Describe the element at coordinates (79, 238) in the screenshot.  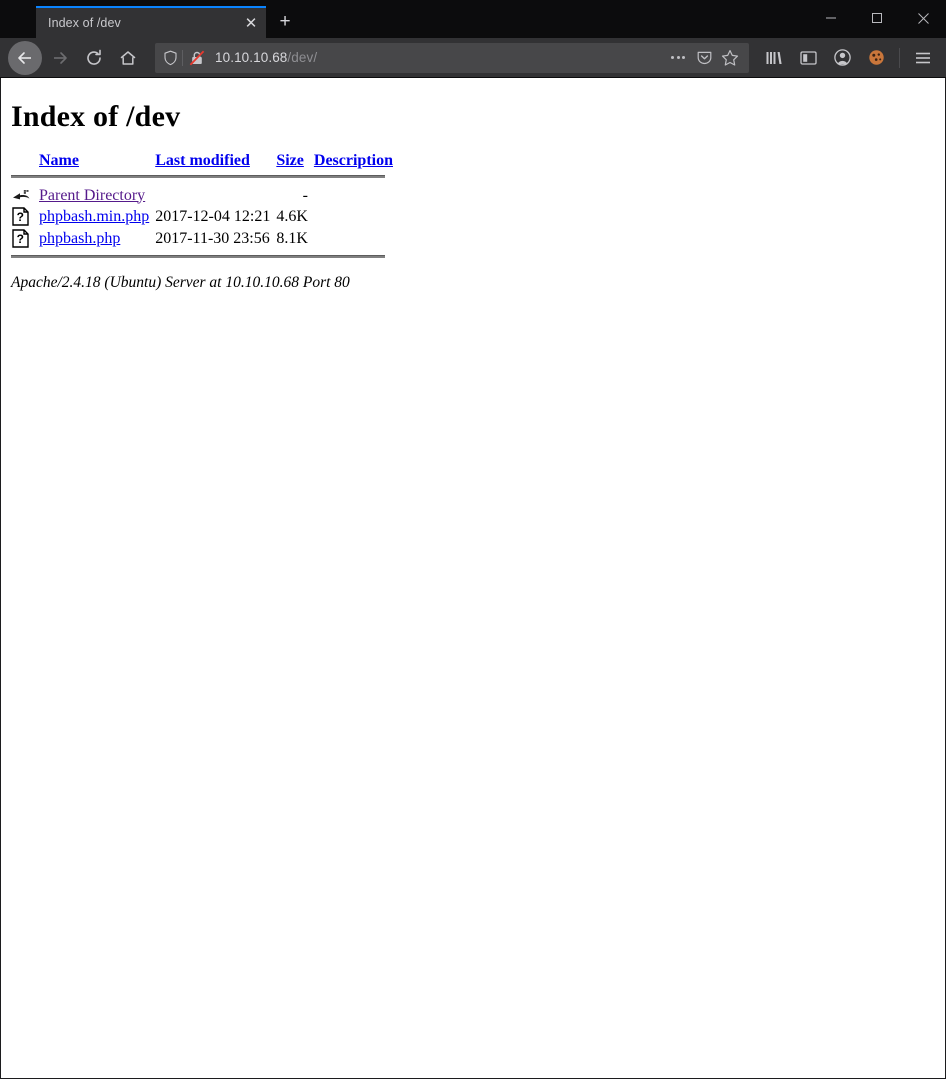
I see `file-link-phpbash-php: phpbash.php` at that location.